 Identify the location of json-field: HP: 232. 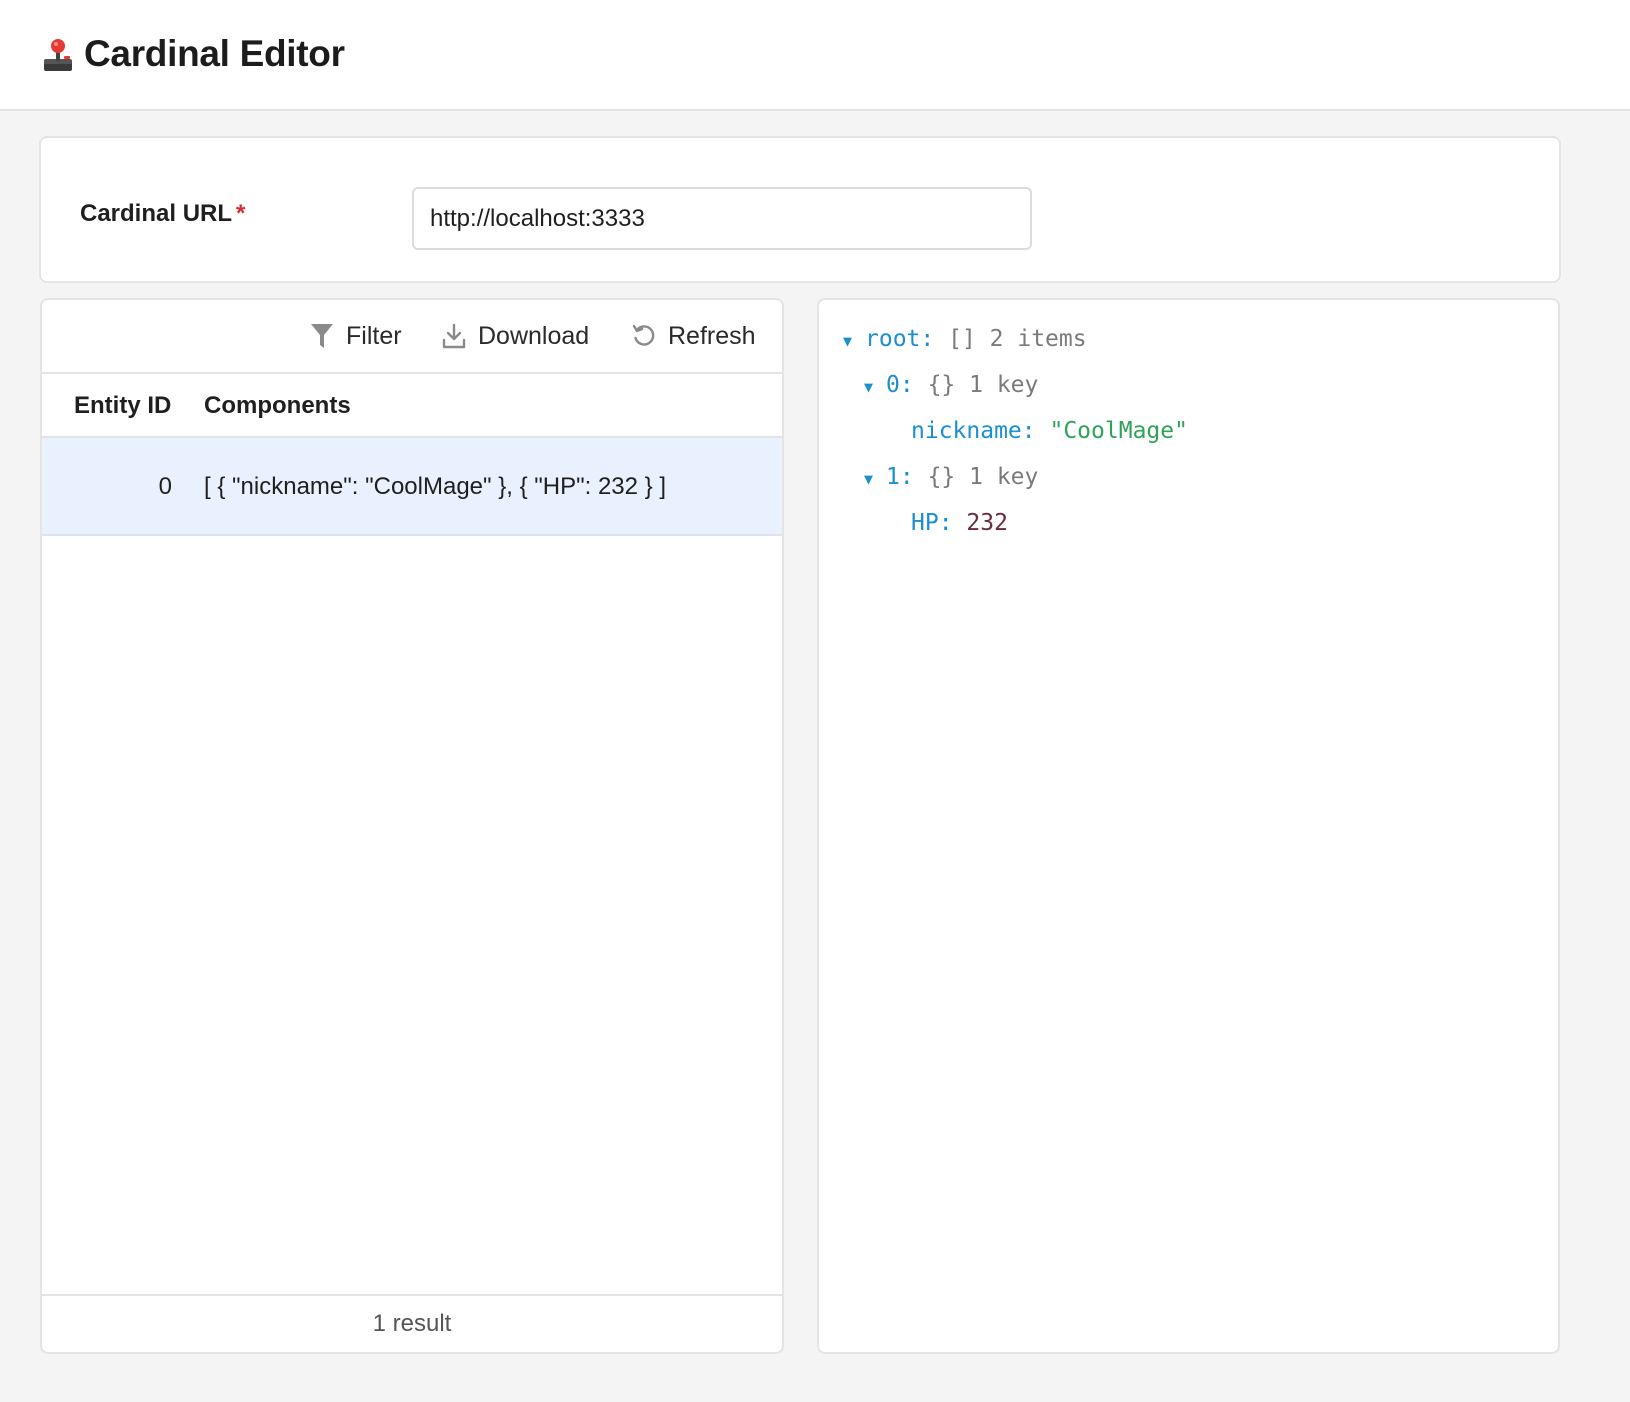
(959, 523).